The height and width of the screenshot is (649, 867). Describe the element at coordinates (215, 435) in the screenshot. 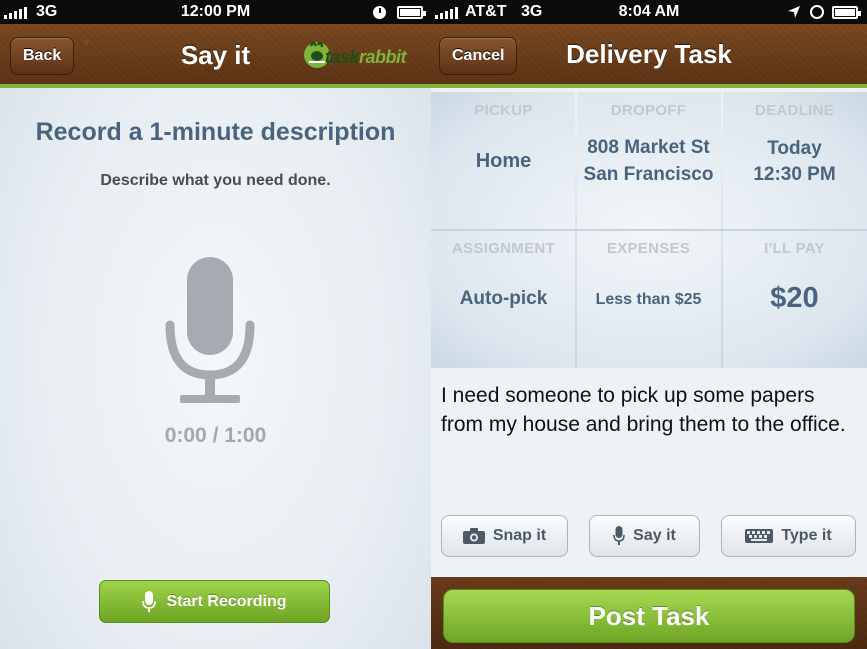

I see `recording-timer: 0:00 / 1:00` at that location.